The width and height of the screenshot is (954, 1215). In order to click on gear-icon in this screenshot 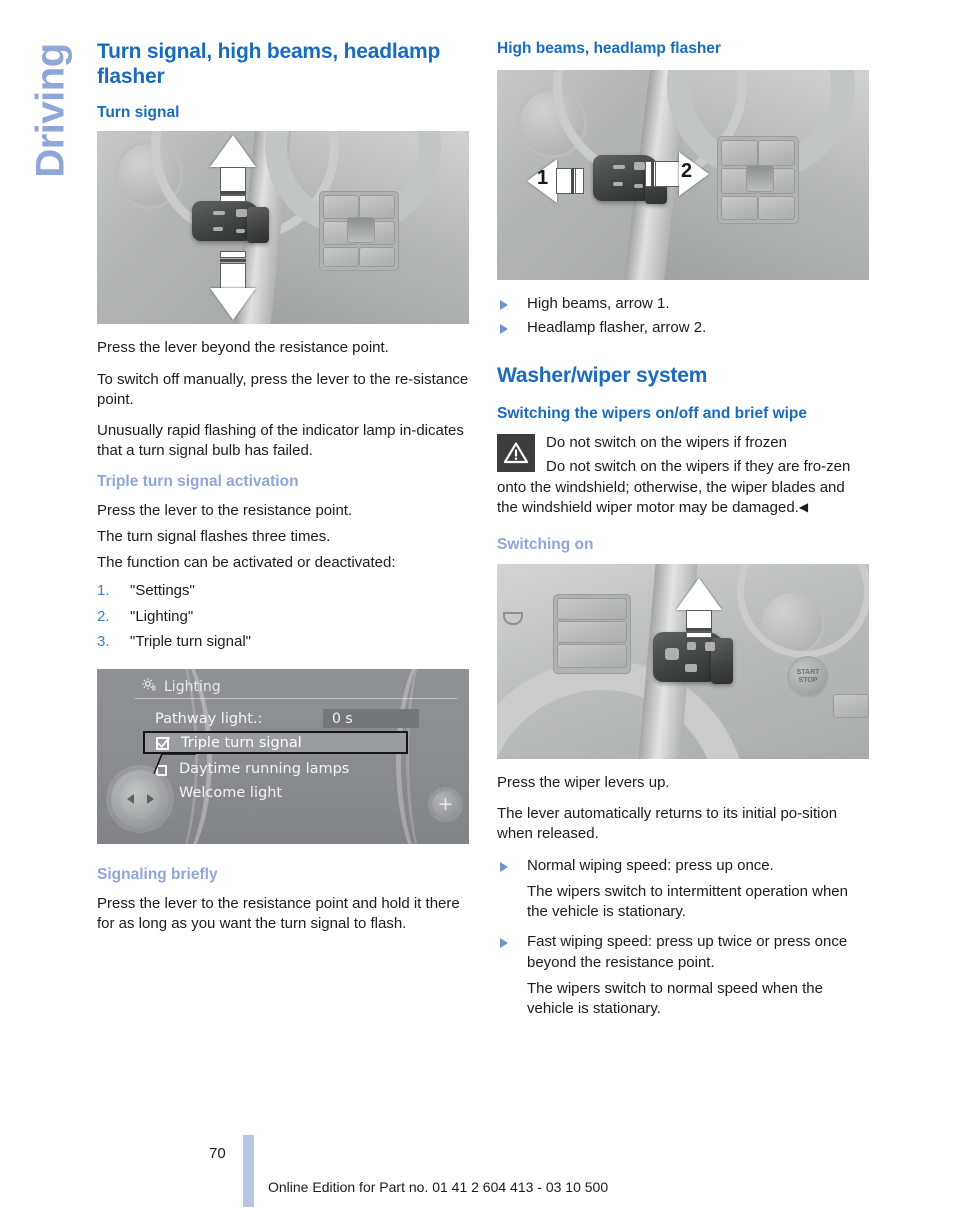, I will do `click(148, 686)`.